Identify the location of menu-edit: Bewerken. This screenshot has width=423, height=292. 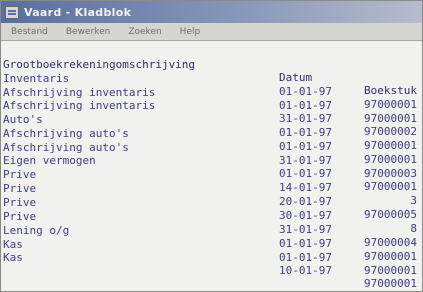
(88, 32).